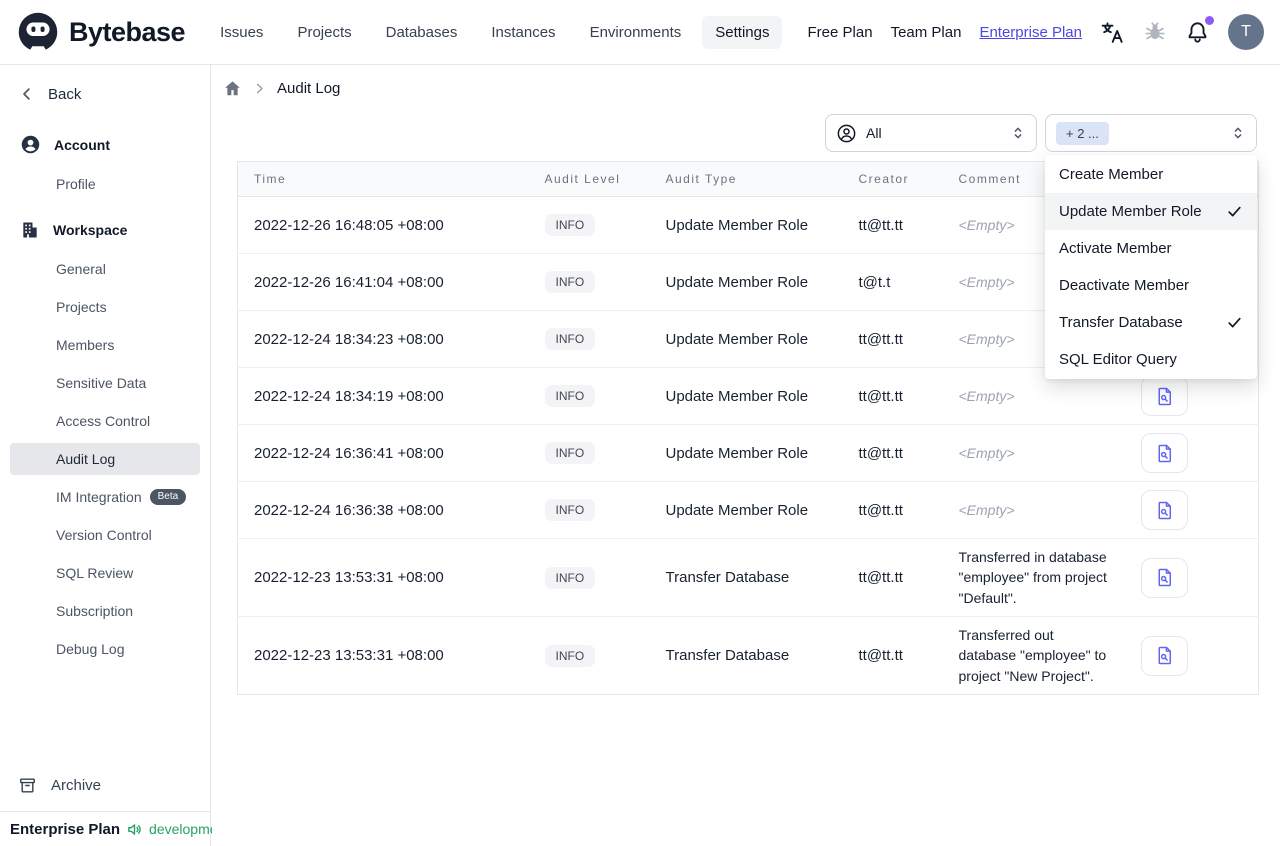 The height and width of the screenshot is (846, 1280). What do you see at coordinates (840, 32) in the screenshot?
I see `free-plan-link: Free Plan` at bounding box center [840, 32].